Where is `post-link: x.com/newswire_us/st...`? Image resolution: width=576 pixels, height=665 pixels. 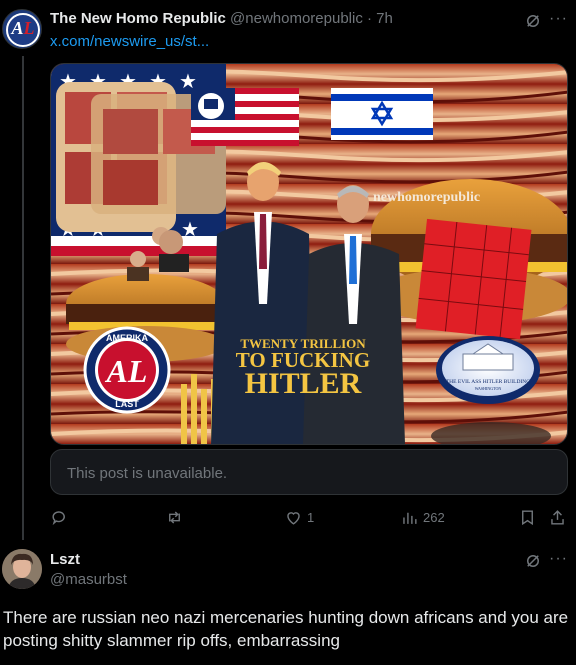 post-link: x.com/newswire_us/st... is located at coordinates (129, 41).